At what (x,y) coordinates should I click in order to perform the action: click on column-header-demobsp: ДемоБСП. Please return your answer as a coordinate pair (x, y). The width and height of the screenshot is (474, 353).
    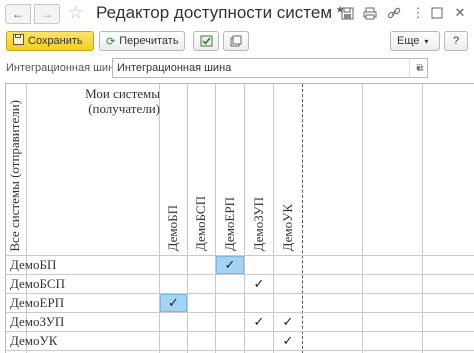
    Looking at the image, I should click on (201, 219).